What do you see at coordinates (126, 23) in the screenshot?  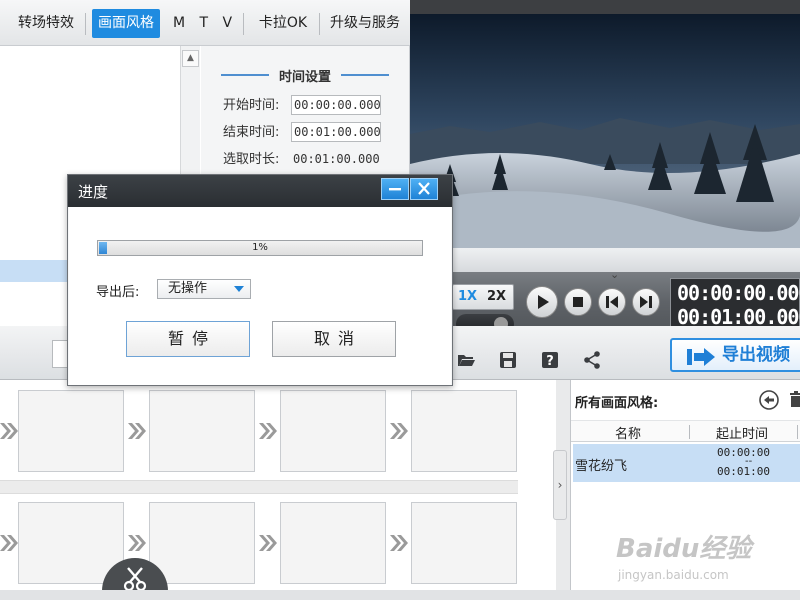 I see `tab-picture-style: 画面风格` at bounding box center [126, 23].